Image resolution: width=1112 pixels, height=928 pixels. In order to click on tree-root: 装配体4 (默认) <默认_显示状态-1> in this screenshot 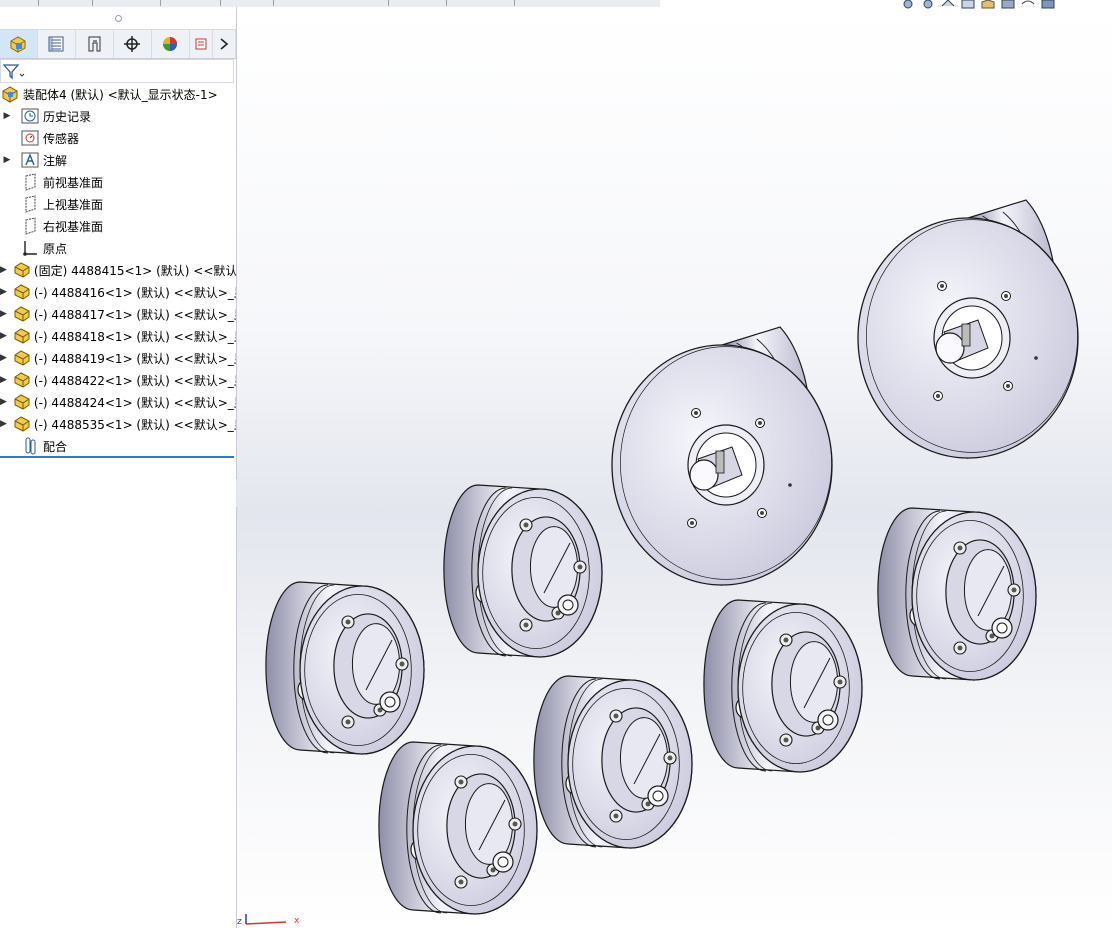, I will do `click(118, 94)`.